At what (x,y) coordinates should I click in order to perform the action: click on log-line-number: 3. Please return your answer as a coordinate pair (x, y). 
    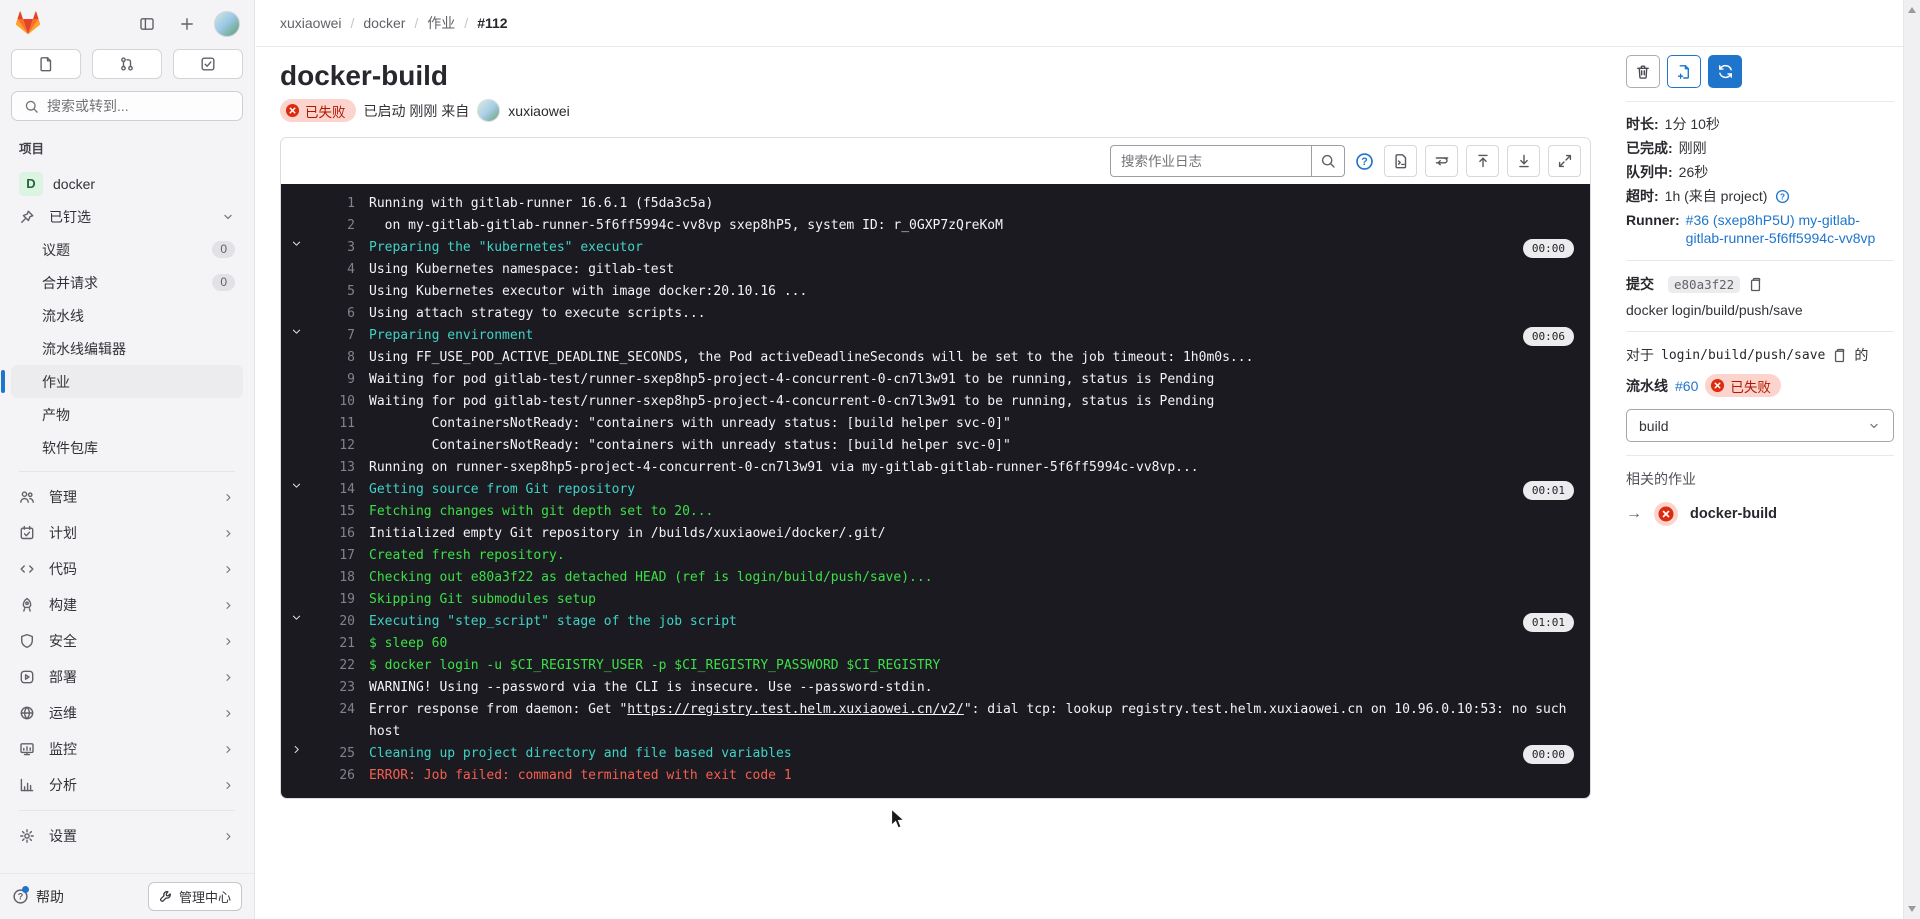
    Looking at the image, I should click on (335, 248).